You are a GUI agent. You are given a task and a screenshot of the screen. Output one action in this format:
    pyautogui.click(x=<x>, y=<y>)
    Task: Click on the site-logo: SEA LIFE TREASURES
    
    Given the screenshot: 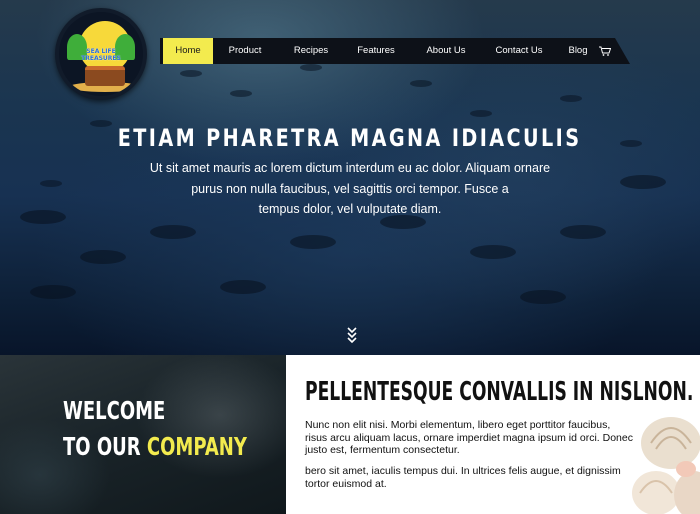 What is the action you would take?
    pyautogui.click(x=101, y=54)
    